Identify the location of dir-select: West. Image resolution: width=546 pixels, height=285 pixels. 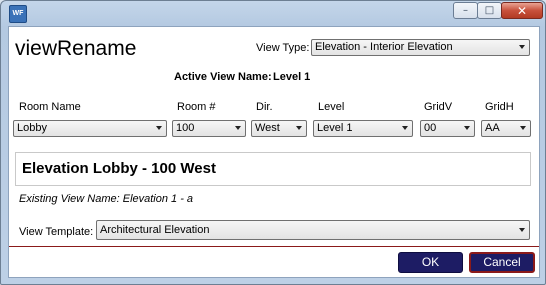
(279, 128).